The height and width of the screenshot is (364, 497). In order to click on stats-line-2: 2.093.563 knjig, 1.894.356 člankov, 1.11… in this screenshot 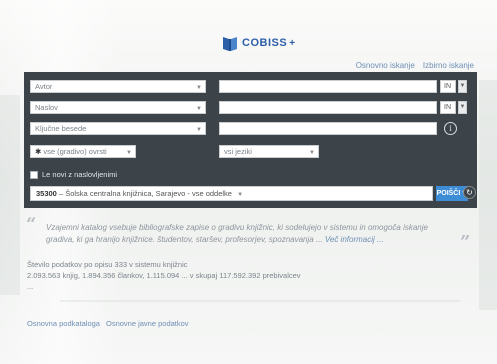, I will do `click(164, 281)`.